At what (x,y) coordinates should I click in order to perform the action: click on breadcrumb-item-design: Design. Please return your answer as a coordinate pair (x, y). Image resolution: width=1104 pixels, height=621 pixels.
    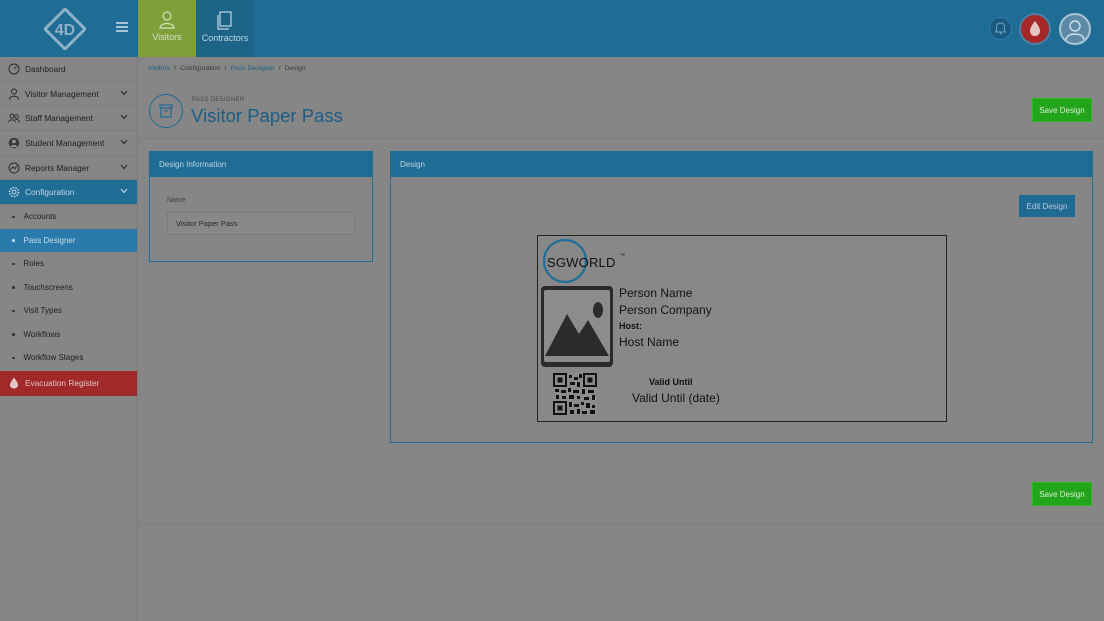
    Looking at the image, I should click on (295, 68).